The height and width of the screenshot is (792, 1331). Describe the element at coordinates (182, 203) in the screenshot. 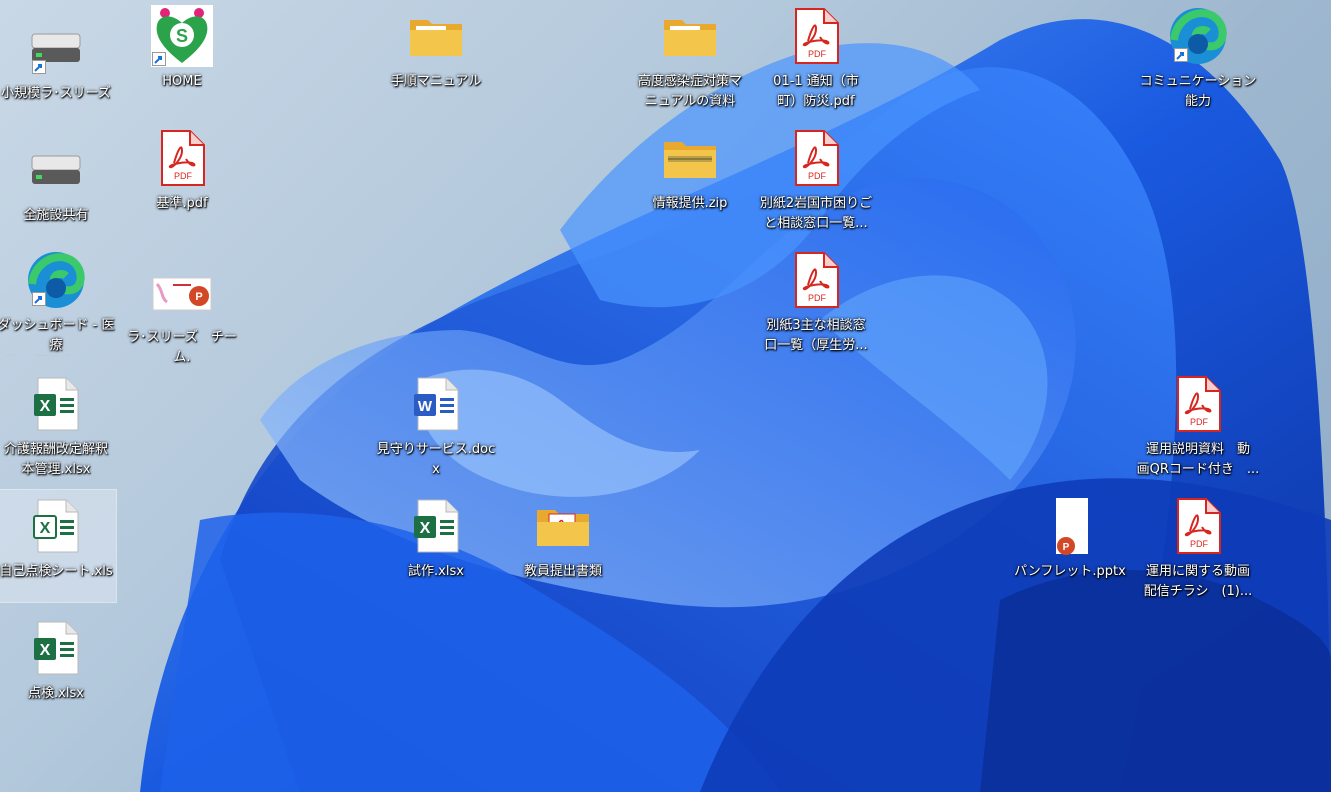

I see `icon-label: 基準.pdf` at that location.